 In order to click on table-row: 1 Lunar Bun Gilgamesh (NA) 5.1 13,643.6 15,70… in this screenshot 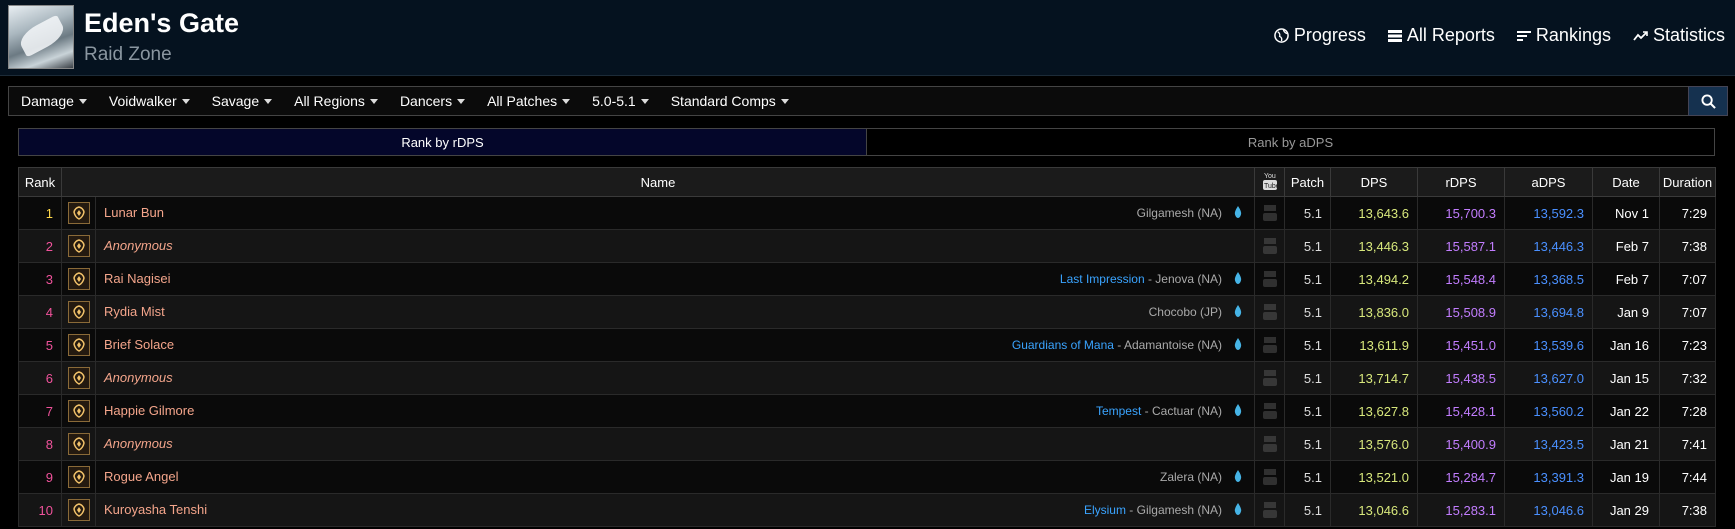, I will do `click(867, 213)`.